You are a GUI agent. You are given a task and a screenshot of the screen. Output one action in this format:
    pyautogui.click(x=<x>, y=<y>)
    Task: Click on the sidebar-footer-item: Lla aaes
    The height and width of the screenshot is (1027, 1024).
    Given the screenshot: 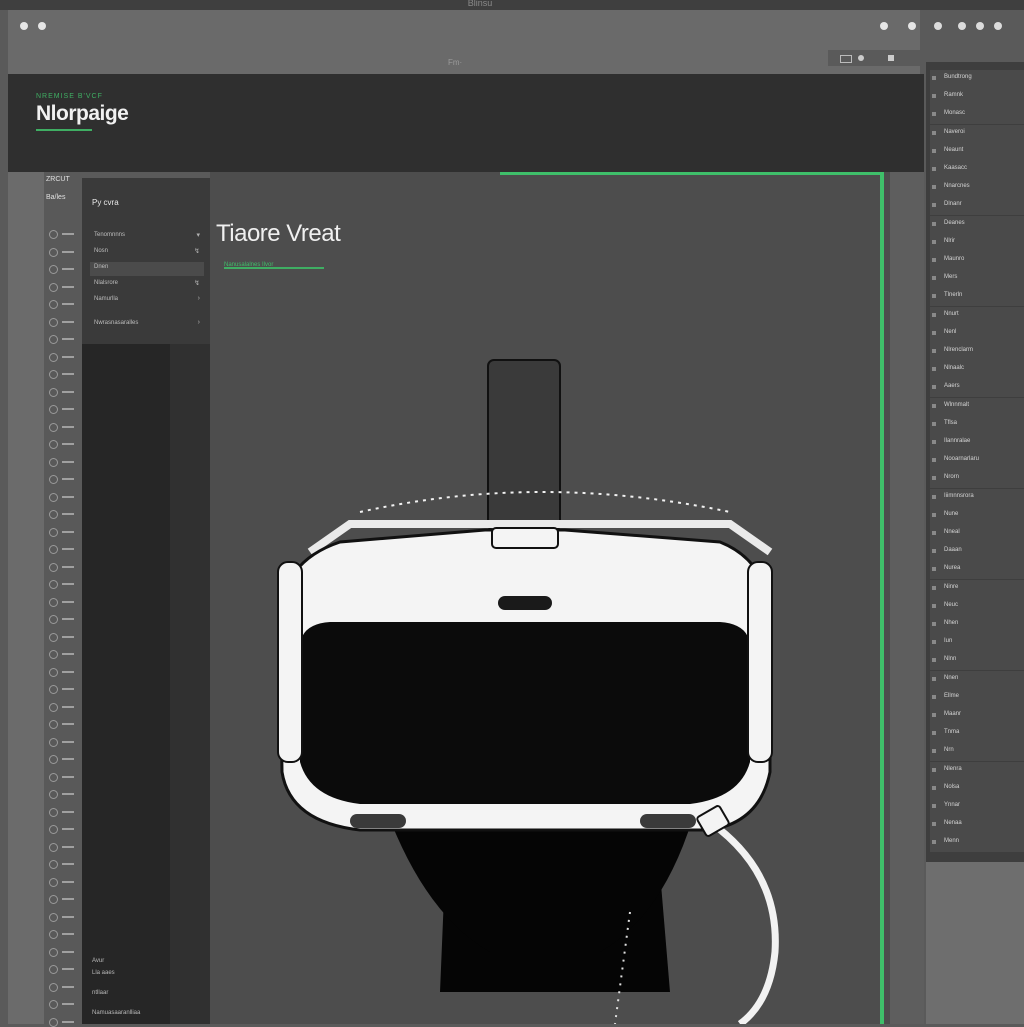 What is the action you would take?
    pyautogui.click(x=103, y=973)
    